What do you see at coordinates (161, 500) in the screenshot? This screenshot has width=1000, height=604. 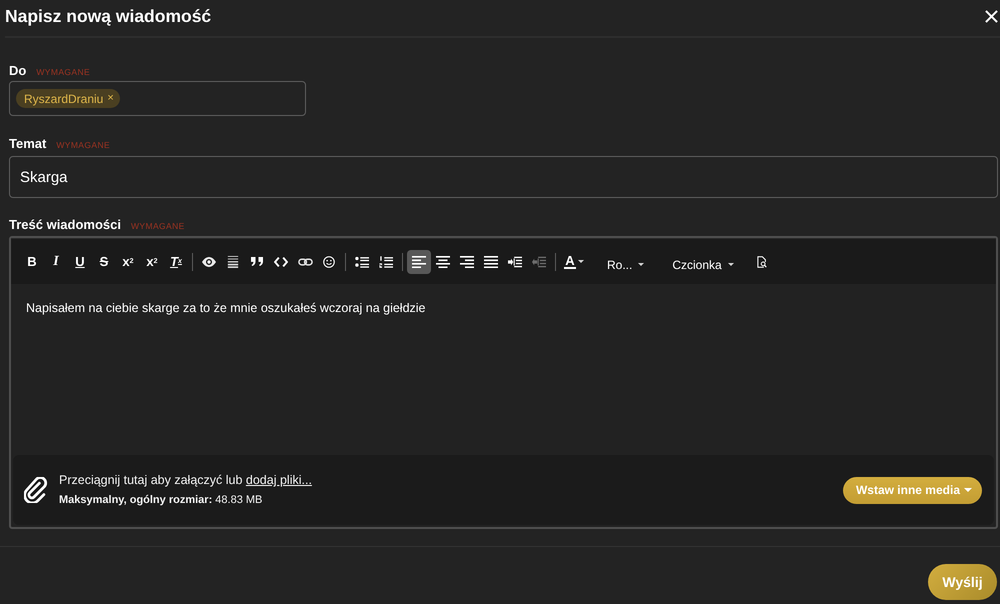 I see `size-limit-text: Maksymalny, ogólny rozmiar: 48.83 MB` at bounding box center [161, 500].